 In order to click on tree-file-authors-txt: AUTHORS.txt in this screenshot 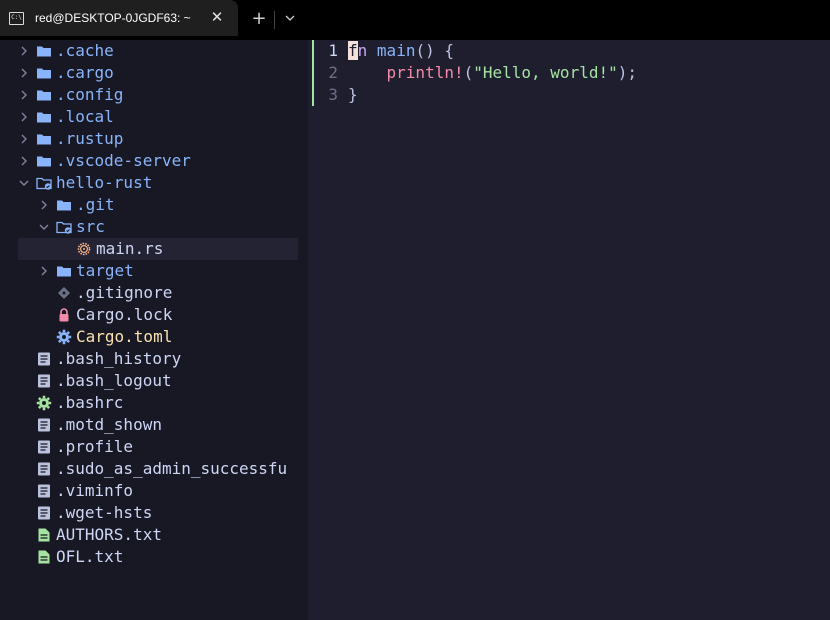, I will do `click(158, 535)`.